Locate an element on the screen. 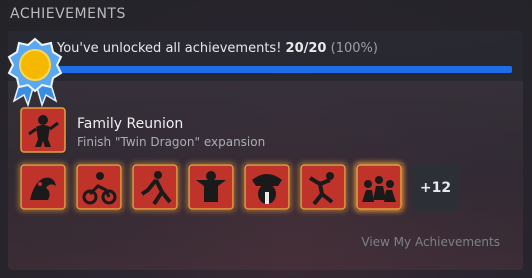  progress-bar is located at coordinates (284, 69).